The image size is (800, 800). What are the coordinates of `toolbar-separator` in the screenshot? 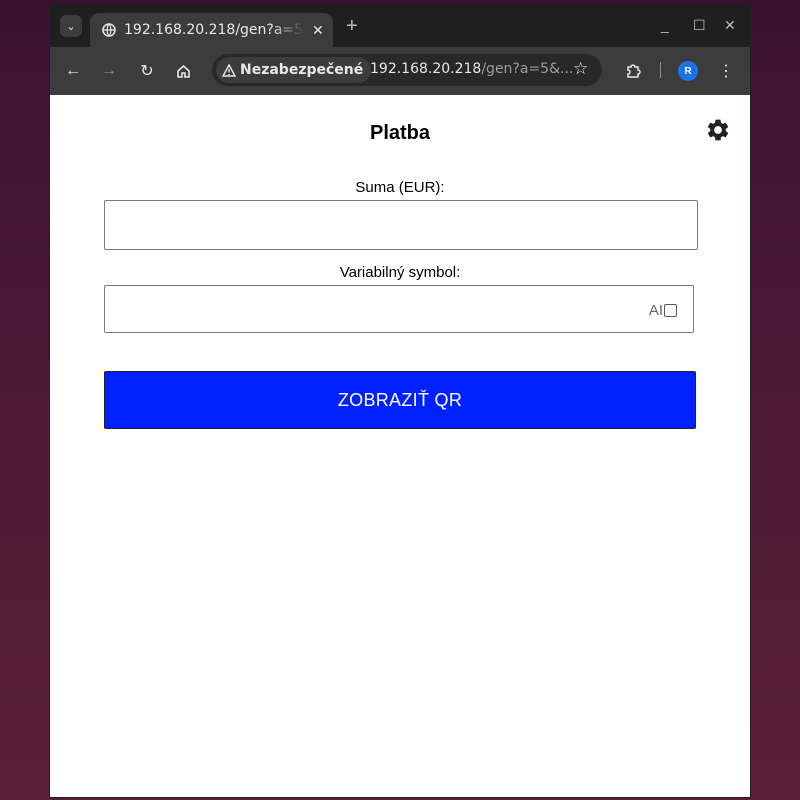 It's located at (660, 70).